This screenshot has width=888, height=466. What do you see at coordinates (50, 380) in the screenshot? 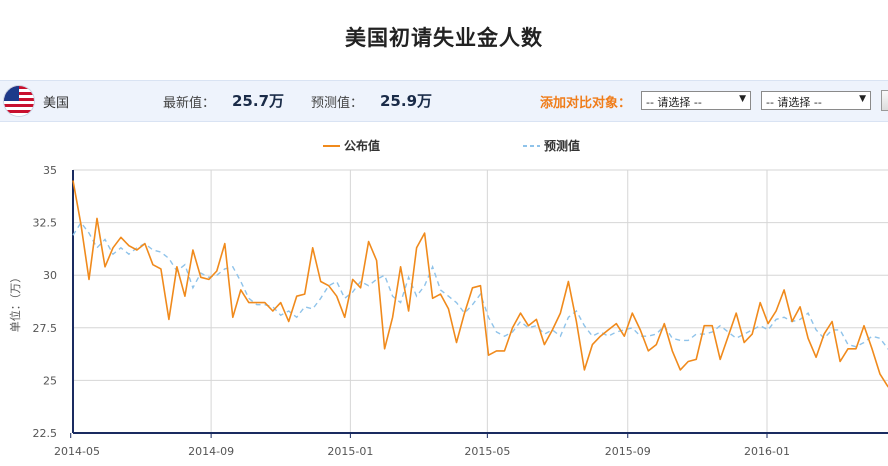
I see `y-tick-label: 25` at bounding box center [50, 380].